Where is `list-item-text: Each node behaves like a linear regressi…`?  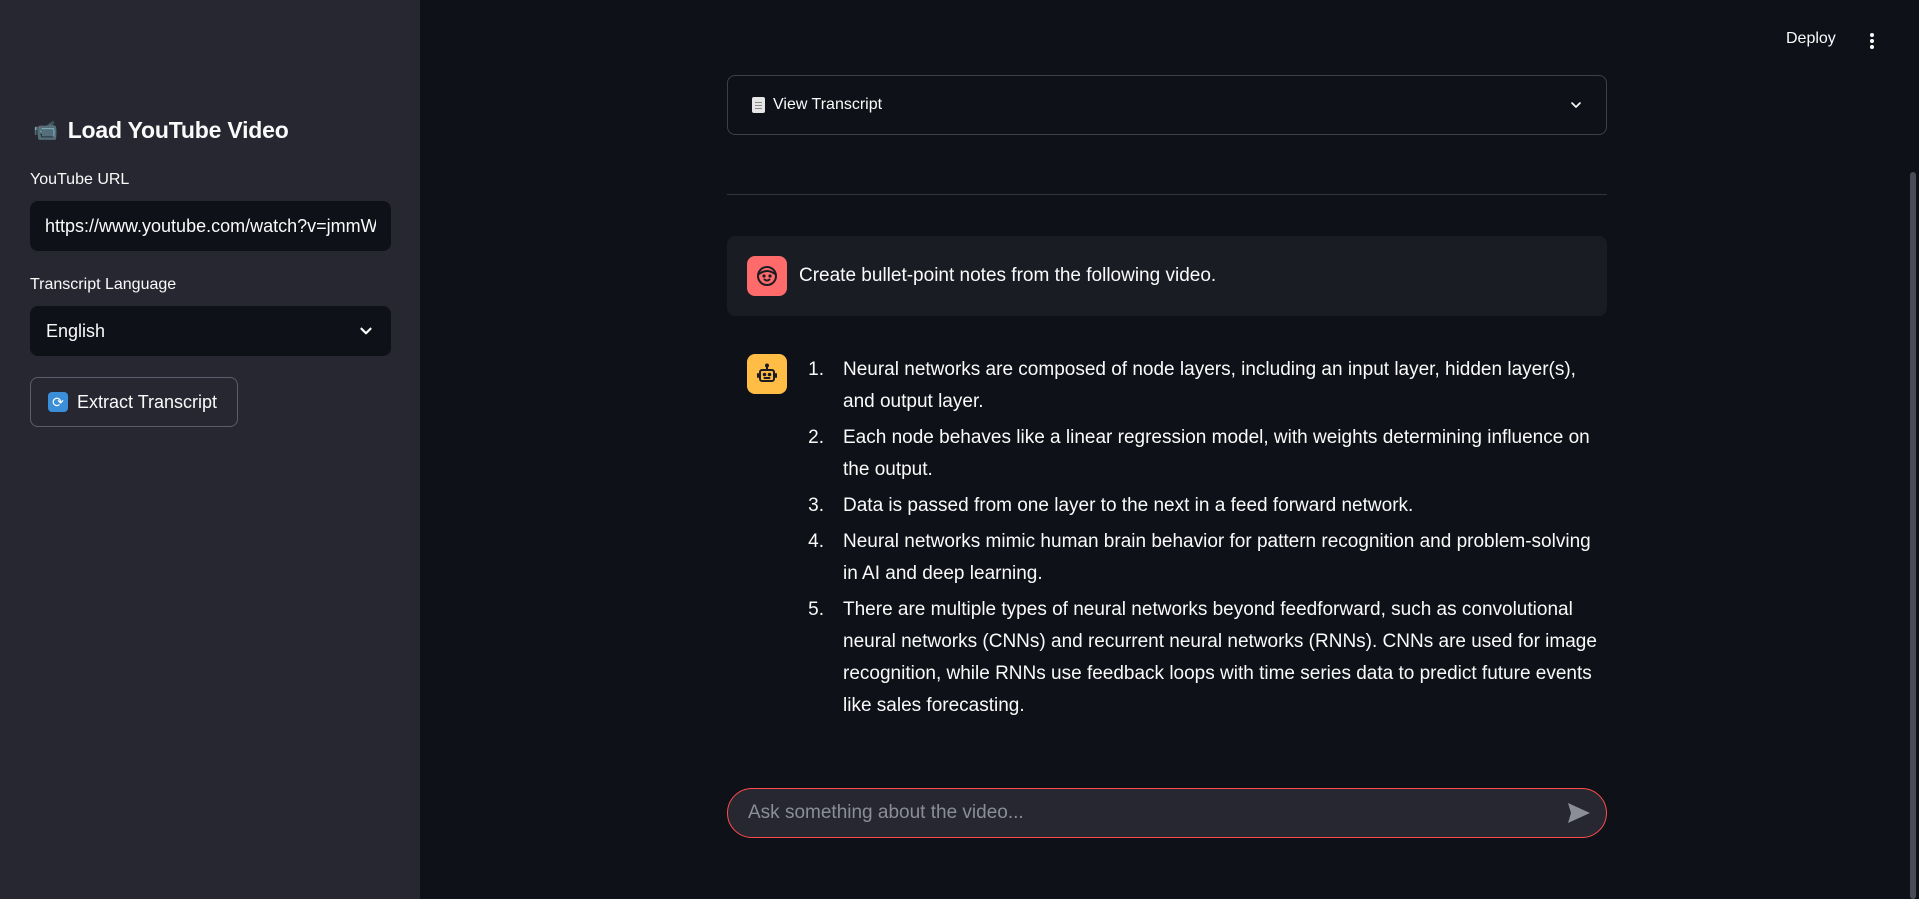
list-item-text: Each node behaves like a linear regressi… is located at coordinates (1216, 453).